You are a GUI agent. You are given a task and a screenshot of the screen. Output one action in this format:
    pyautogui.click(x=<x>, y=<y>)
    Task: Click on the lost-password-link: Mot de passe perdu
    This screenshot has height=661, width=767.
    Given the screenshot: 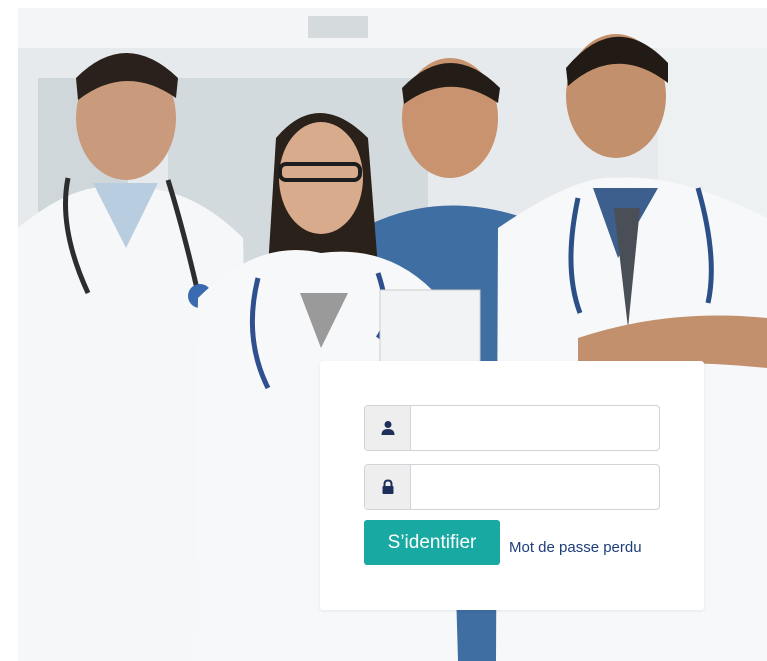 What is the action you would take?
    pyautogui.click(x=575, y=548)
    